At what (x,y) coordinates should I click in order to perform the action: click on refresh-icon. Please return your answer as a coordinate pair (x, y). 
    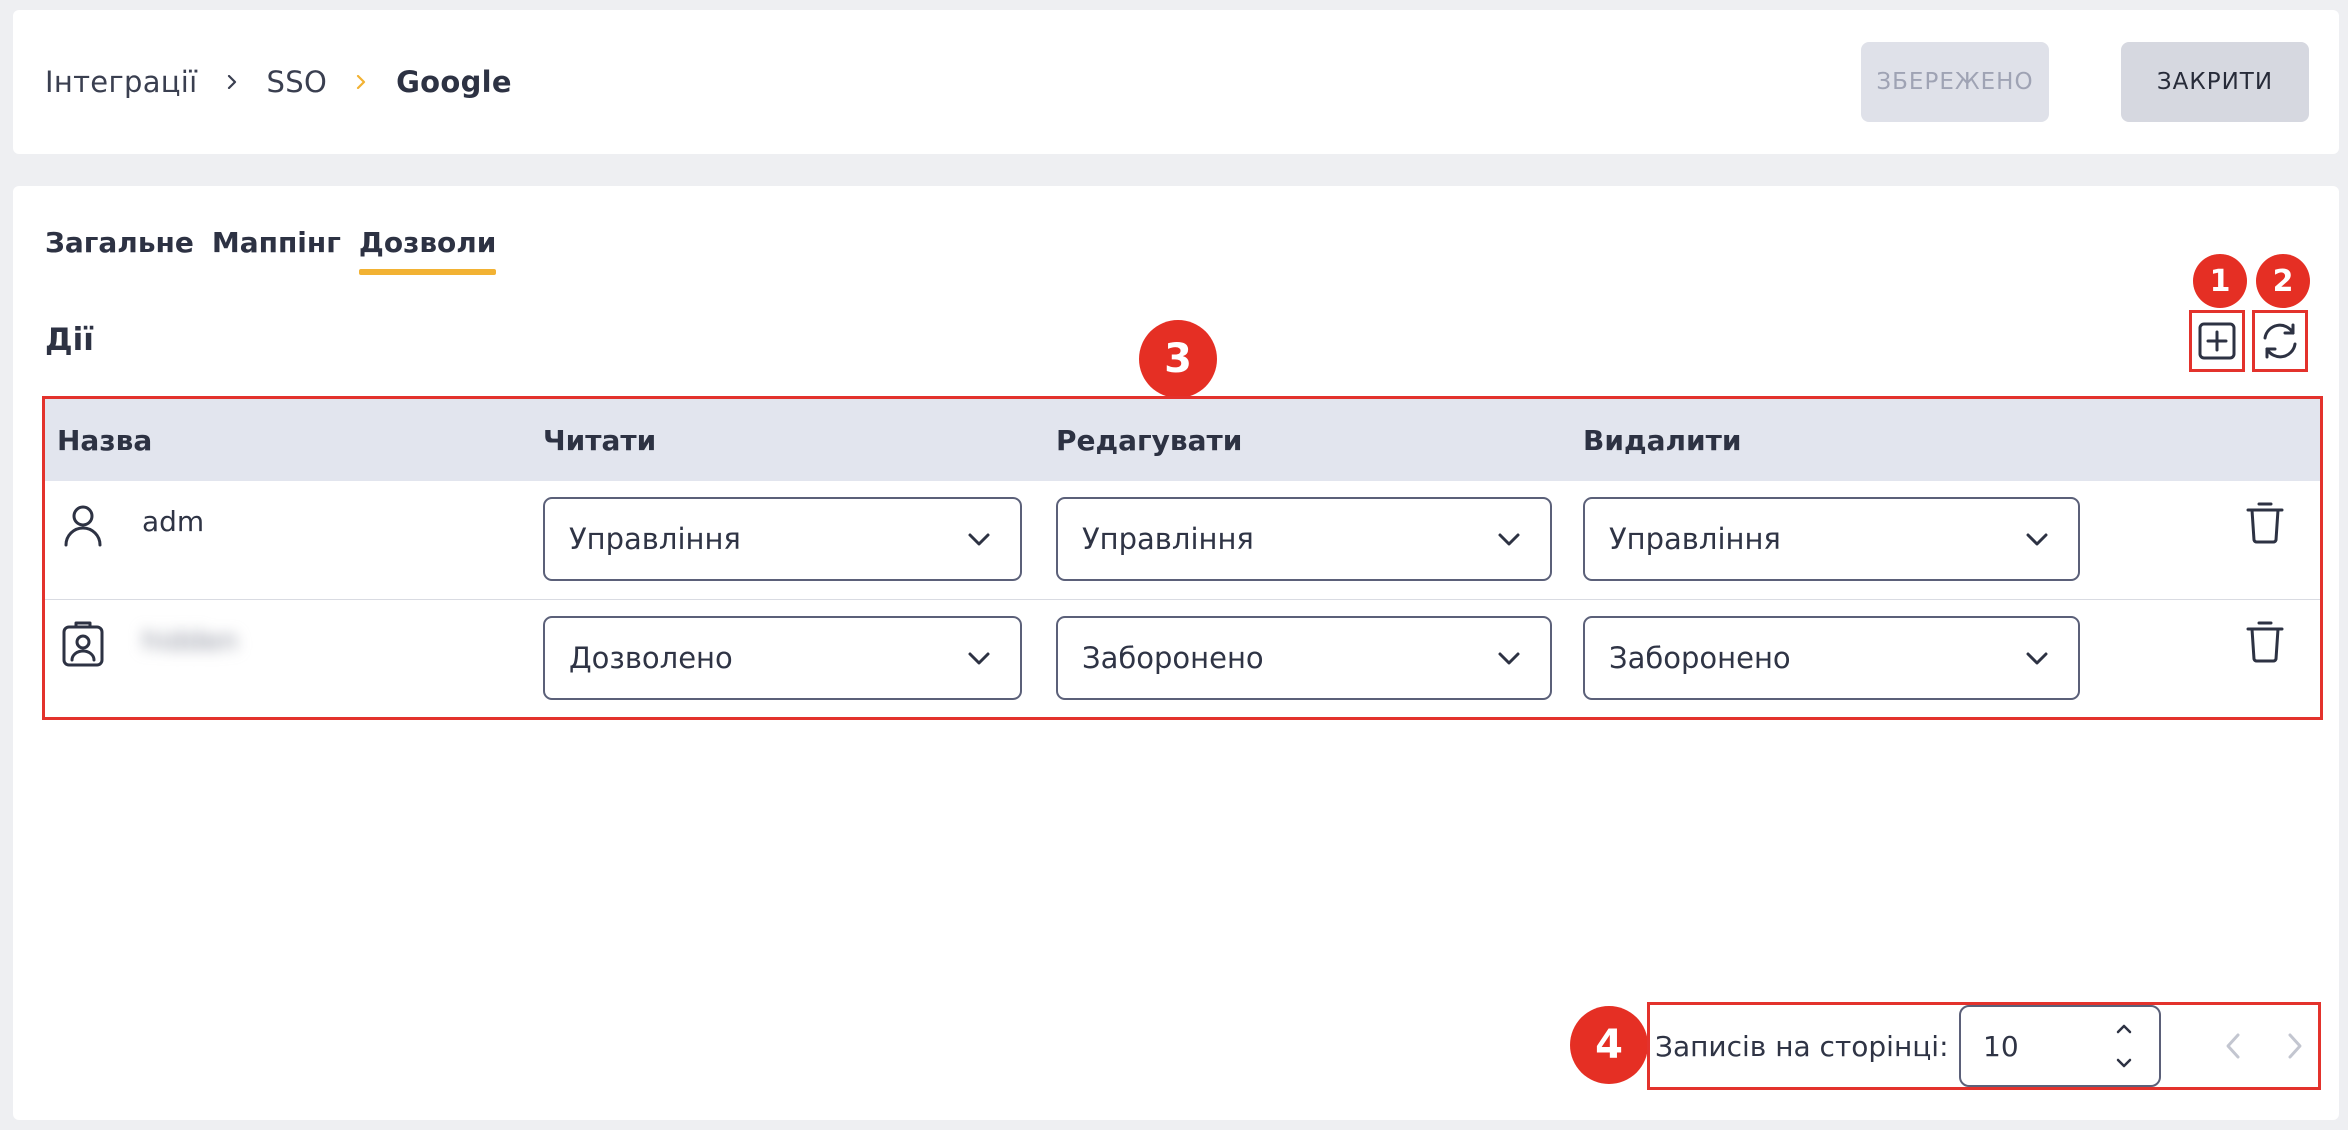
    Looking at the image, I should click on (2280, 341).